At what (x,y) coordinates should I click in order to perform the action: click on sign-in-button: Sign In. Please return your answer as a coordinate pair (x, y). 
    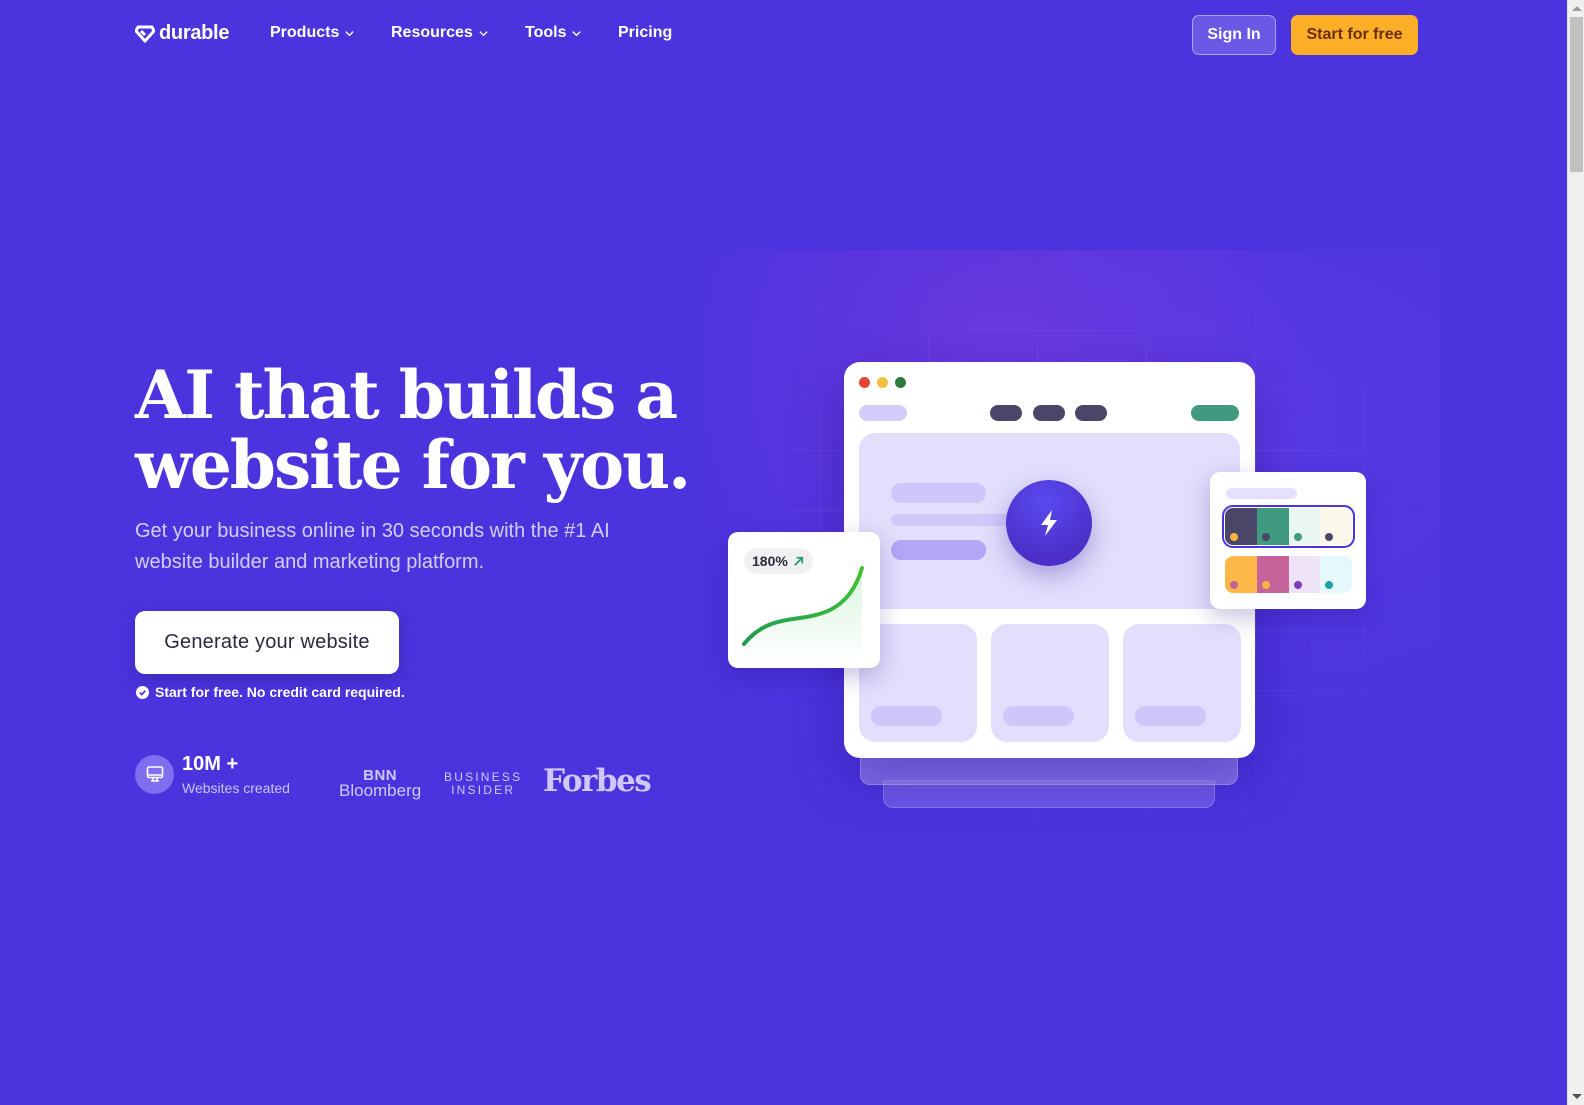
    Looking at the image, I should click on (1234, 35).